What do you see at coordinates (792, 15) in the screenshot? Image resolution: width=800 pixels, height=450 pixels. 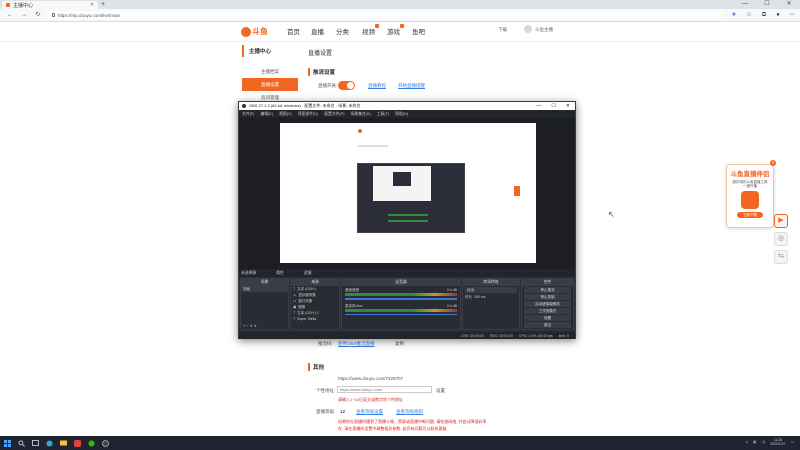 I see `more-icon: ⋯` at bounding box center [792, 15].